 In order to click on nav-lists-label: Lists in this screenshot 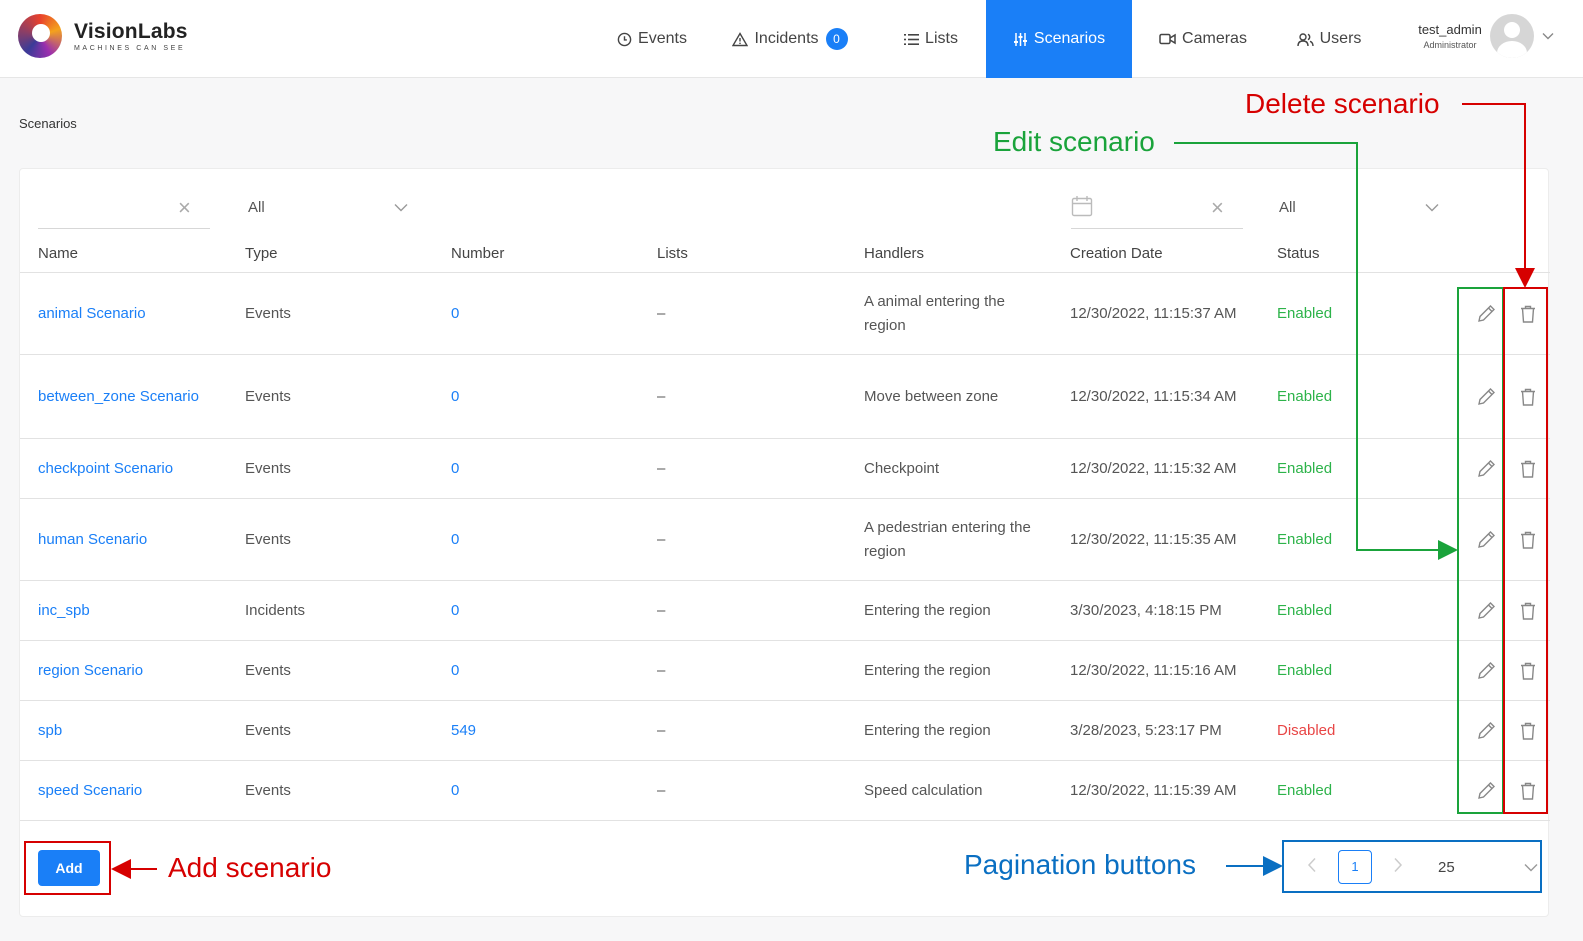, I will do `click(941, 38)`.